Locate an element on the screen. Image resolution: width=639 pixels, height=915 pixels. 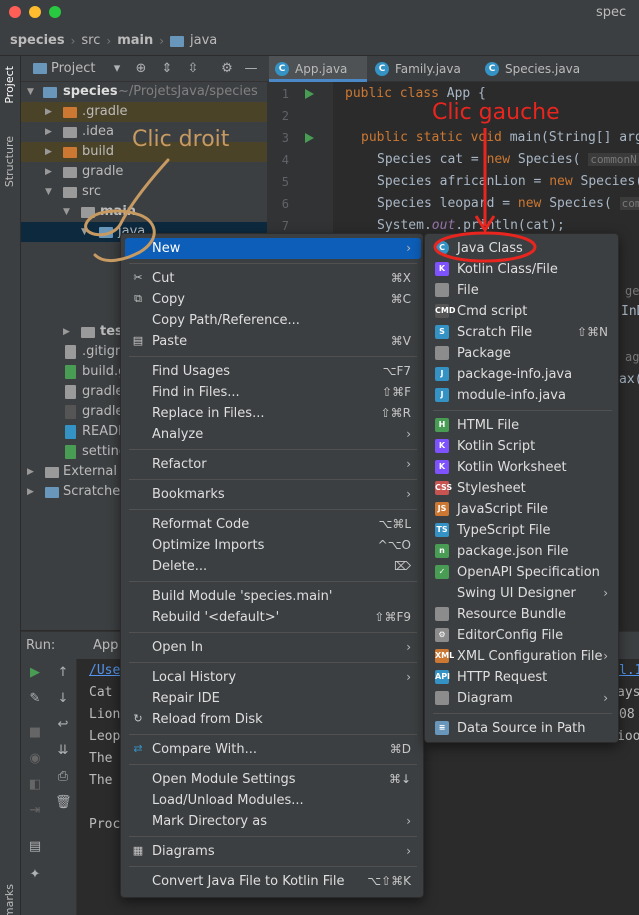
new-item-data-source-in-path: ≡ Data Source in Path is located at coordinates (522, 728).